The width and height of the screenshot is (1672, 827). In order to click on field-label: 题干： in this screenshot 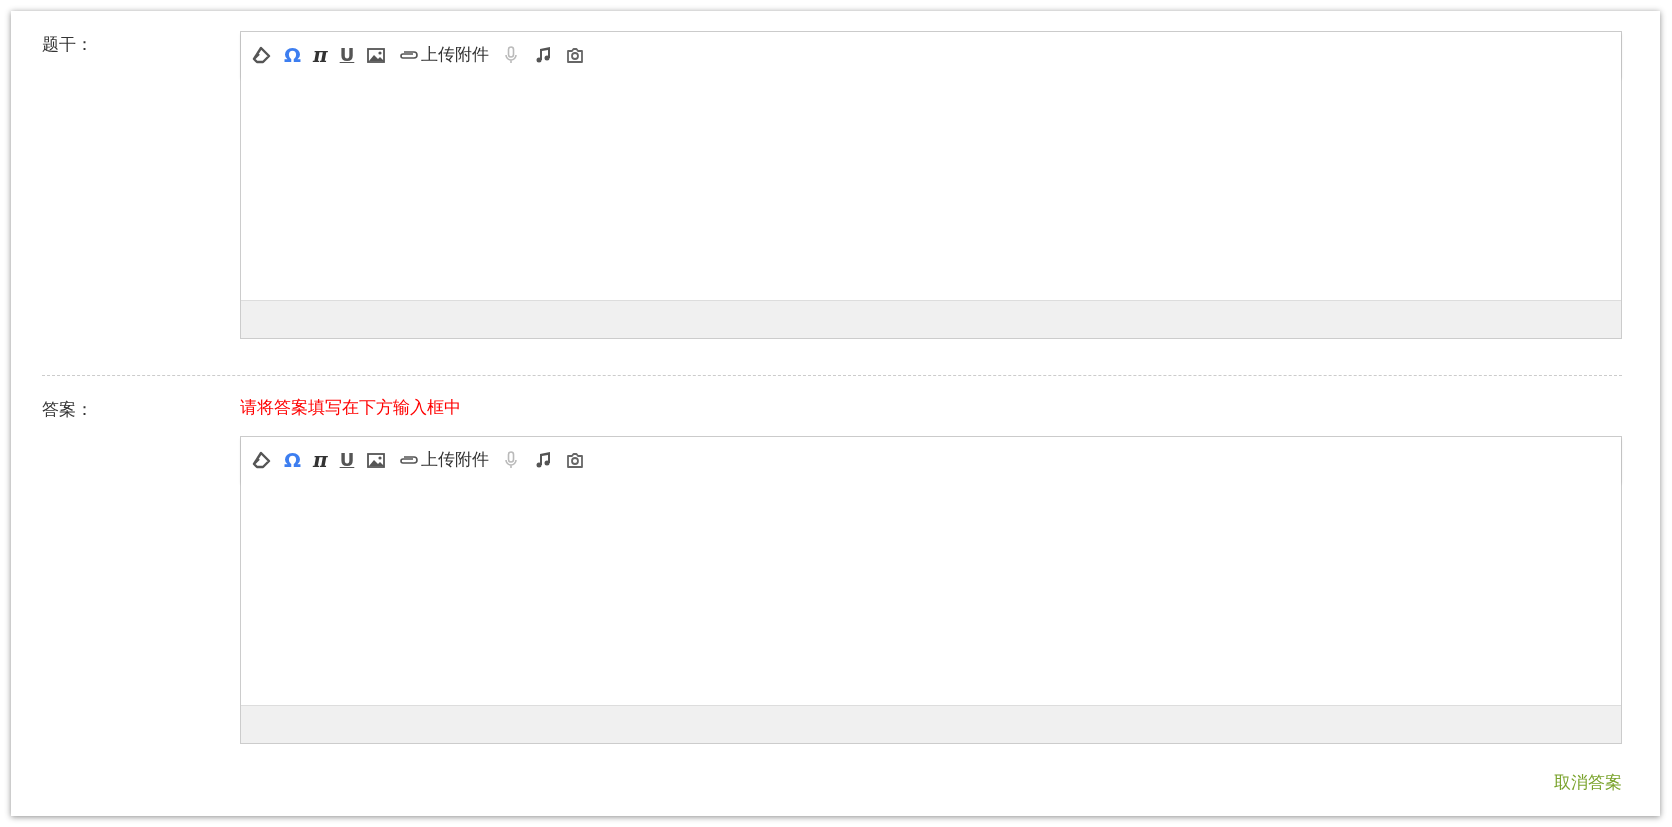, I will do `click(68, 44)`.